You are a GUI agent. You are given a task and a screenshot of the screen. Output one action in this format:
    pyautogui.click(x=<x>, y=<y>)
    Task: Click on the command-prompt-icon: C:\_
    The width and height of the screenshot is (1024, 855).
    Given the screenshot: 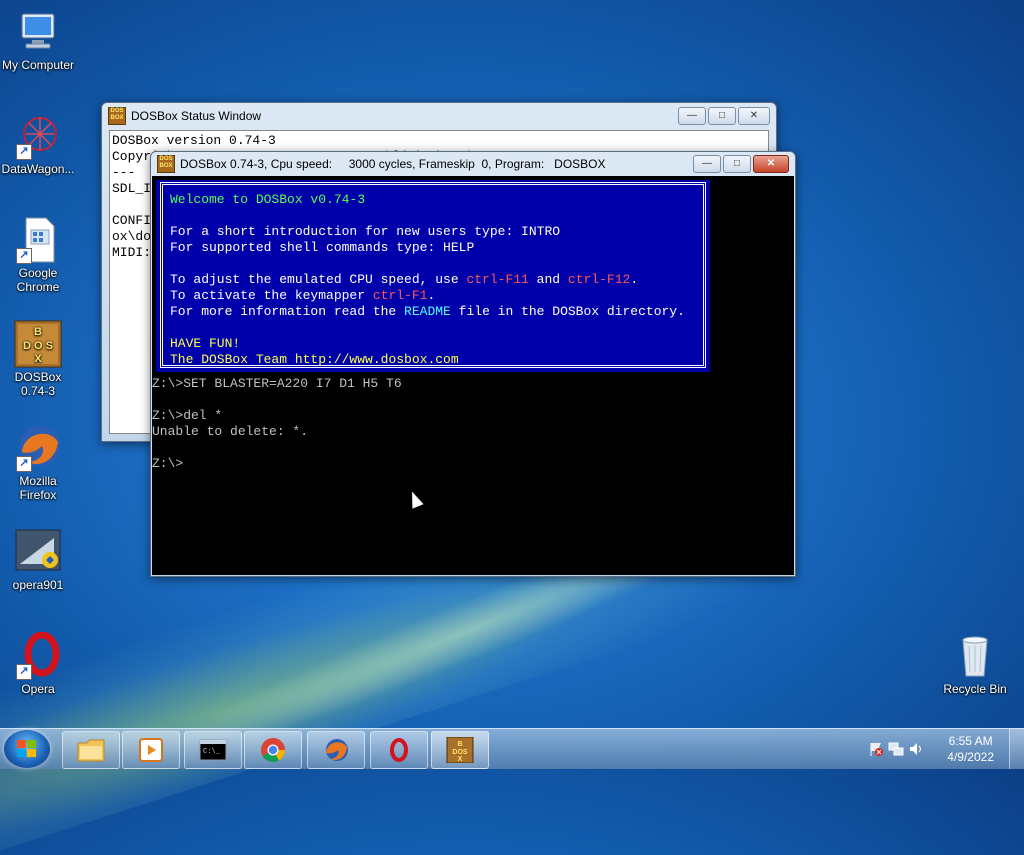 What is the action you would take?
    pyautogui.click(x=213, y=750)
    